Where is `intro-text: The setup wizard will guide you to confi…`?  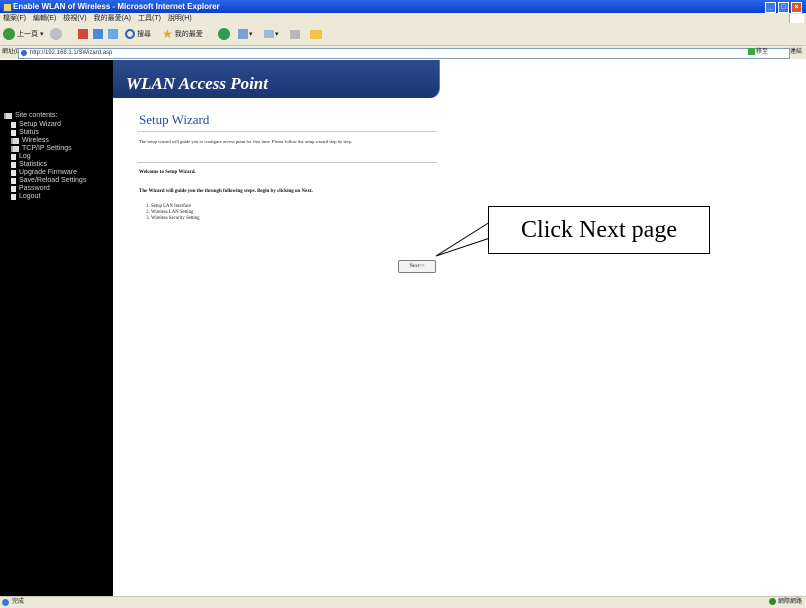 intro-text: The setup wizard will guide you to confi… is located at coordinates (246, 141).